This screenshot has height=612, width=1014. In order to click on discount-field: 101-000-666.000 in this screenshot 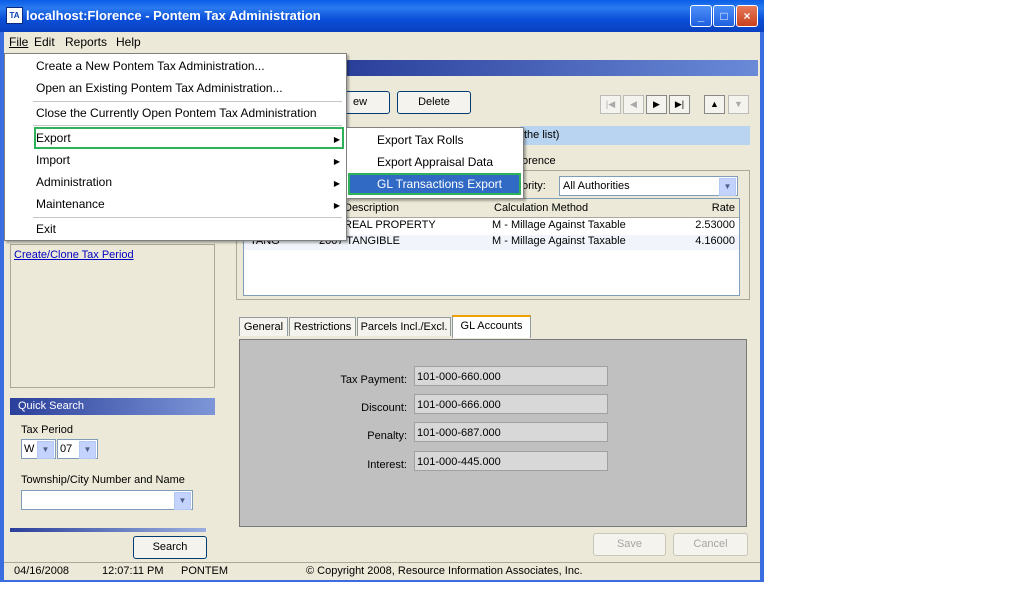, I will do `click(511, 404)`.